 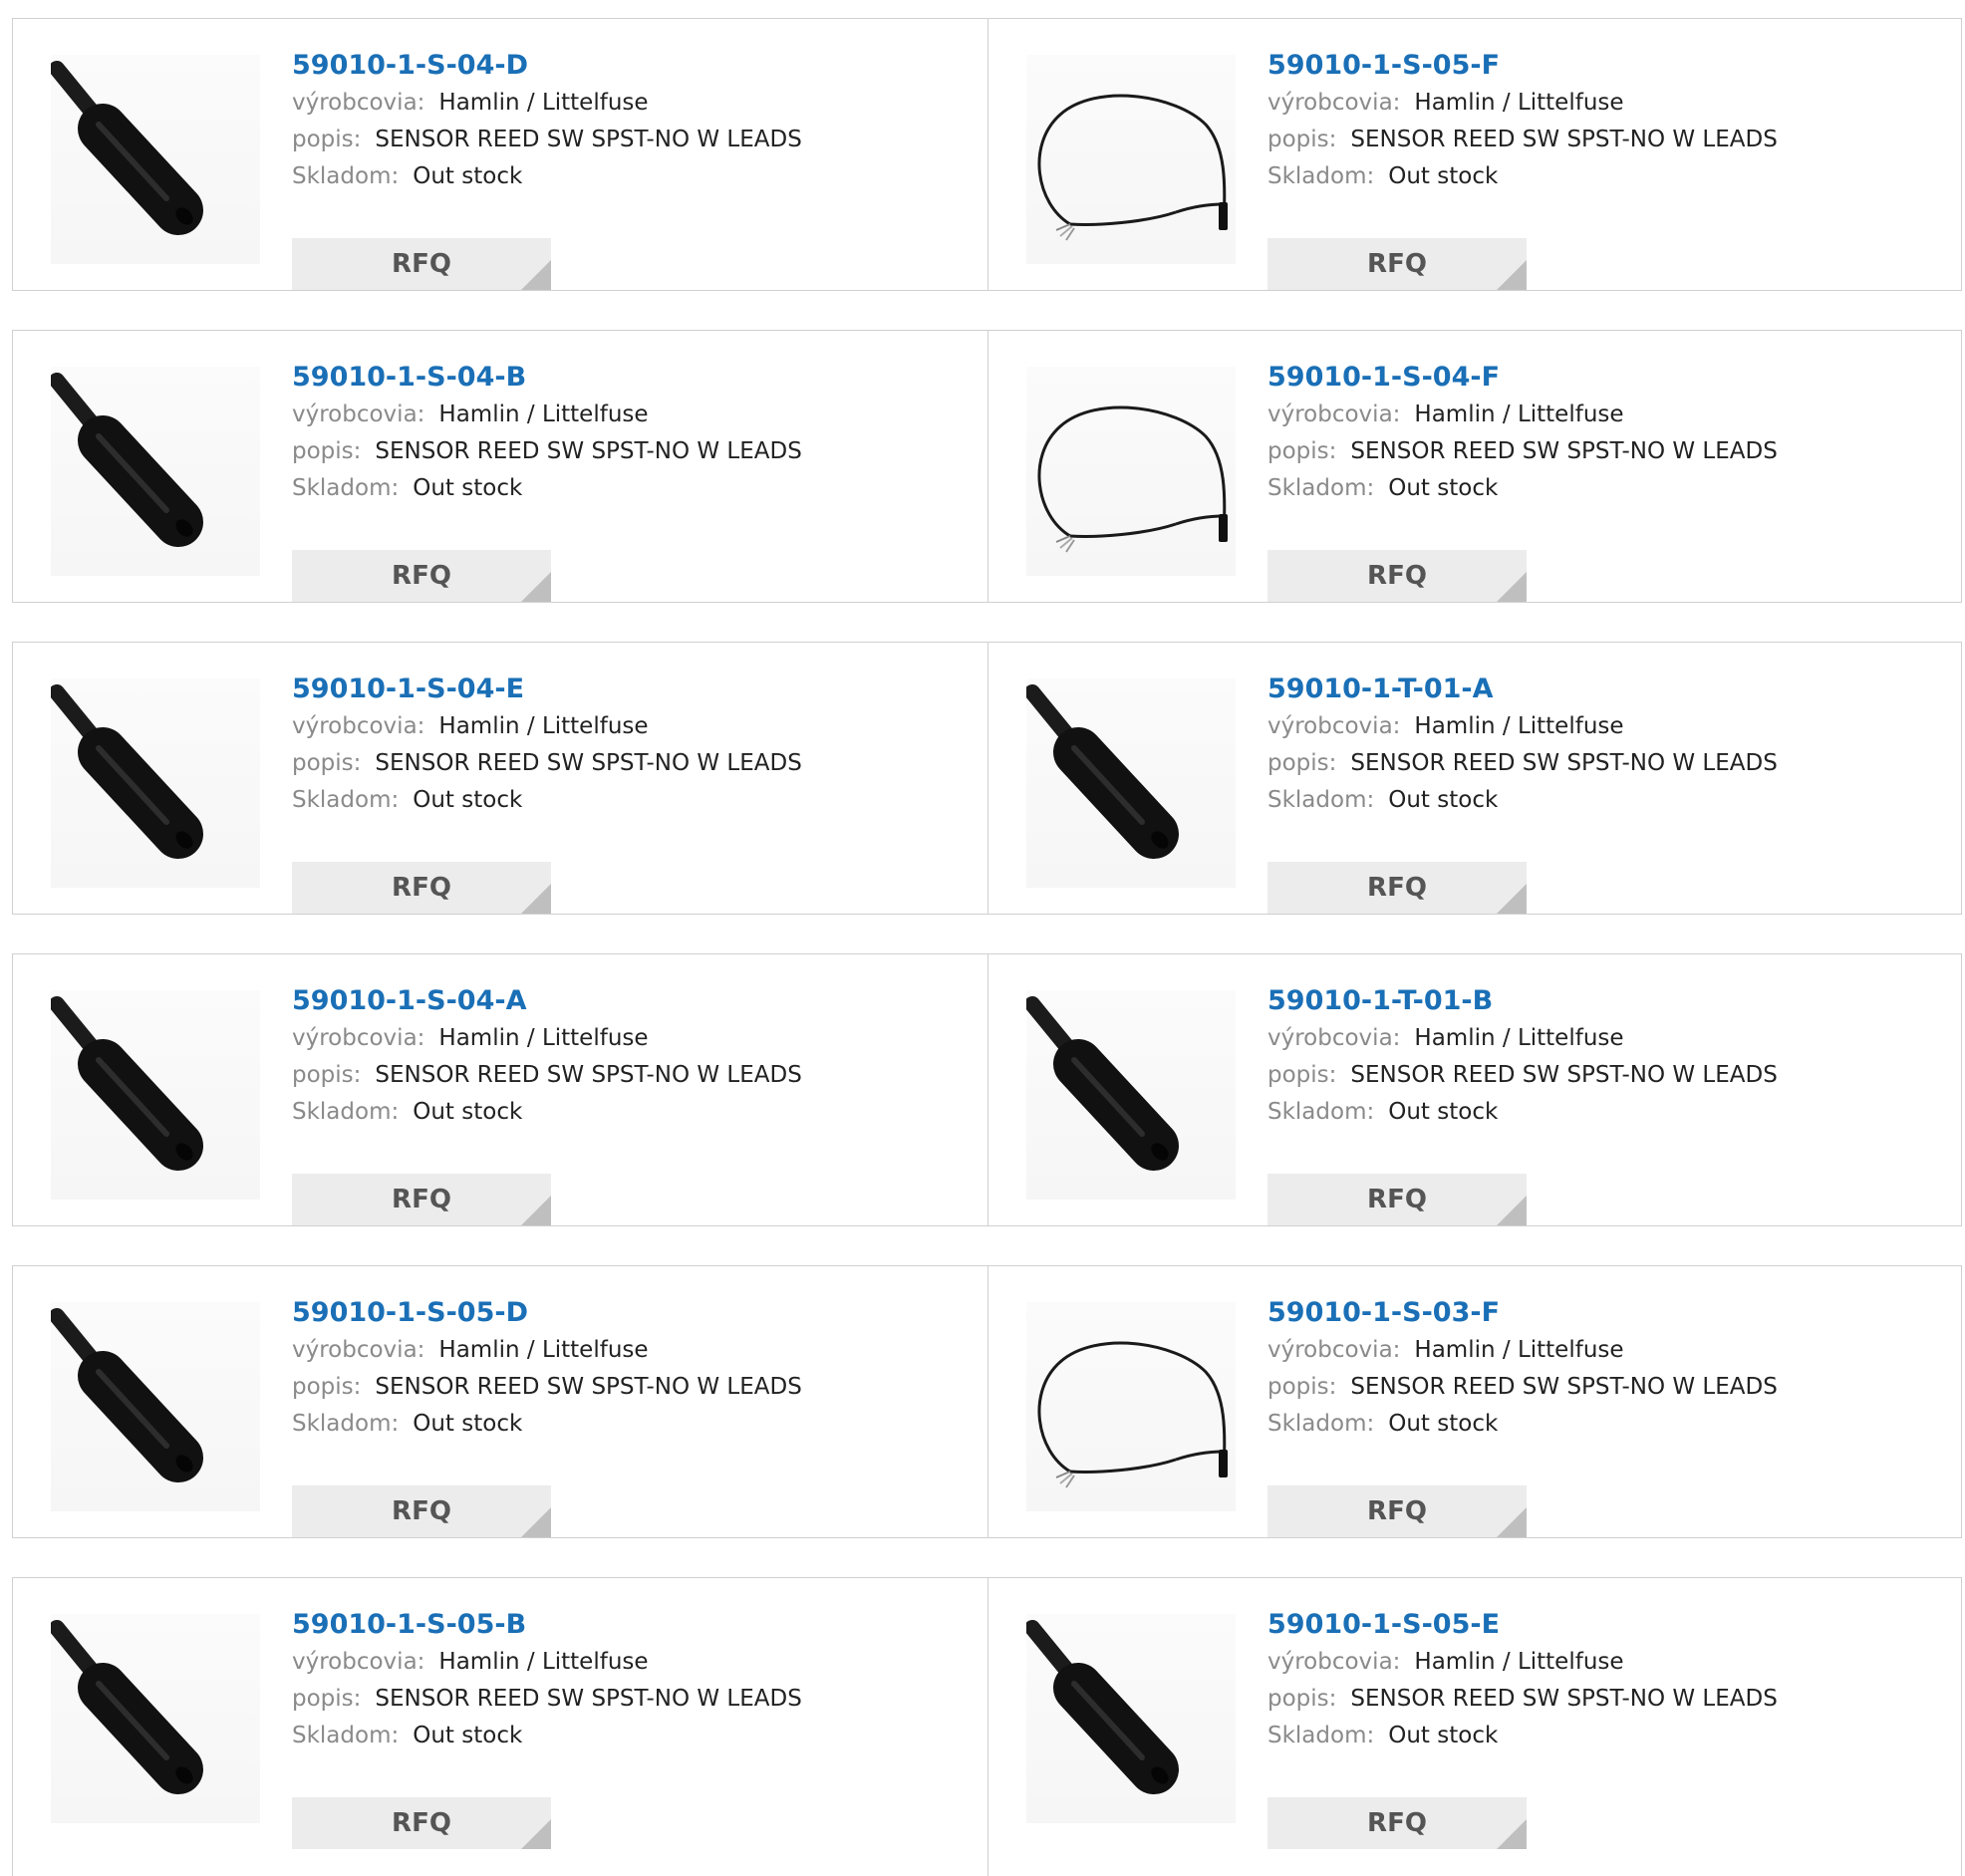 I want to click on part-number-link: 59010-1-S-04-F, so click(x=1596, y=378).